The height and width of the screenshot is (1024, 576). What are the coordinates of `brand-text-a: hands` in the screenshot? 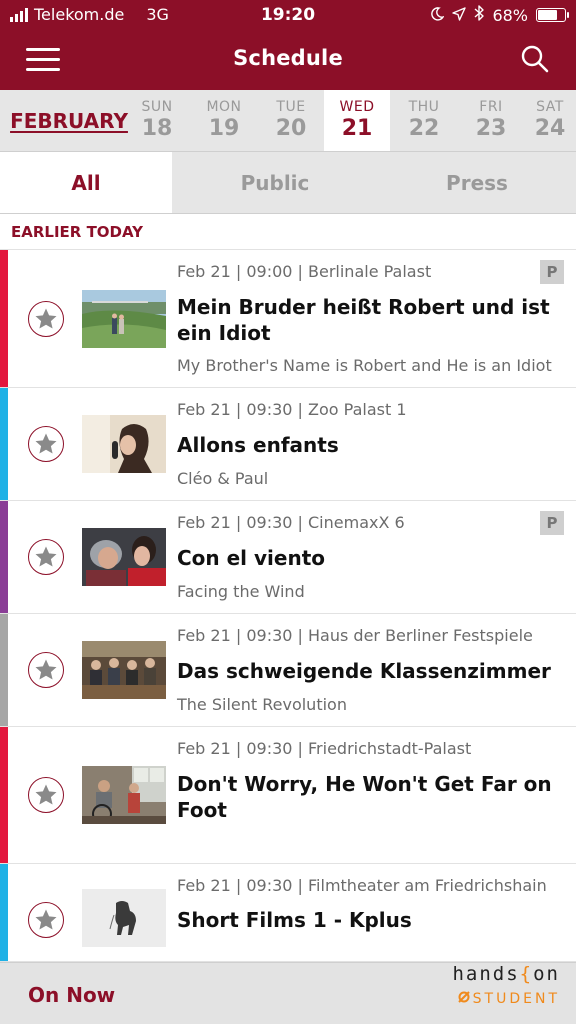 It's located at (486, 974).